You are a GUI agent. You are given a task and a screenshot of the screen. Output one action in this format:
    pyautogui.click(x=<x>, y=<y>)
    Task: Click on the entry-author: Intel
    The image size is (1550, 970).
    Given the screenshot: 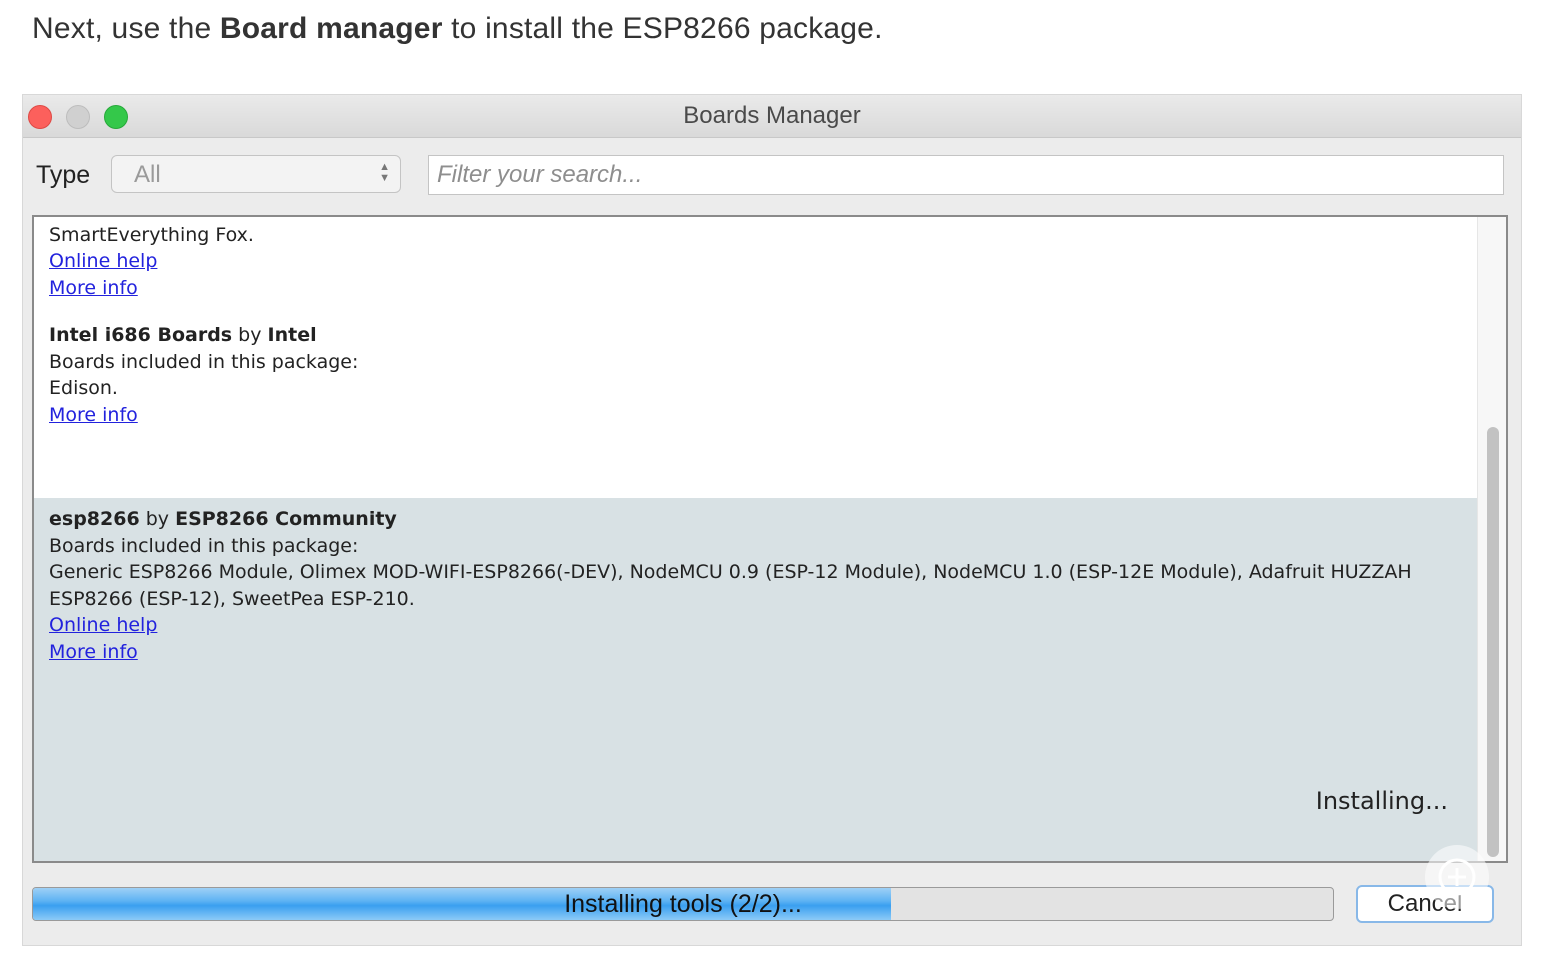 What is the action you would take?
    pyautogui.click(x=292, y=335)
    